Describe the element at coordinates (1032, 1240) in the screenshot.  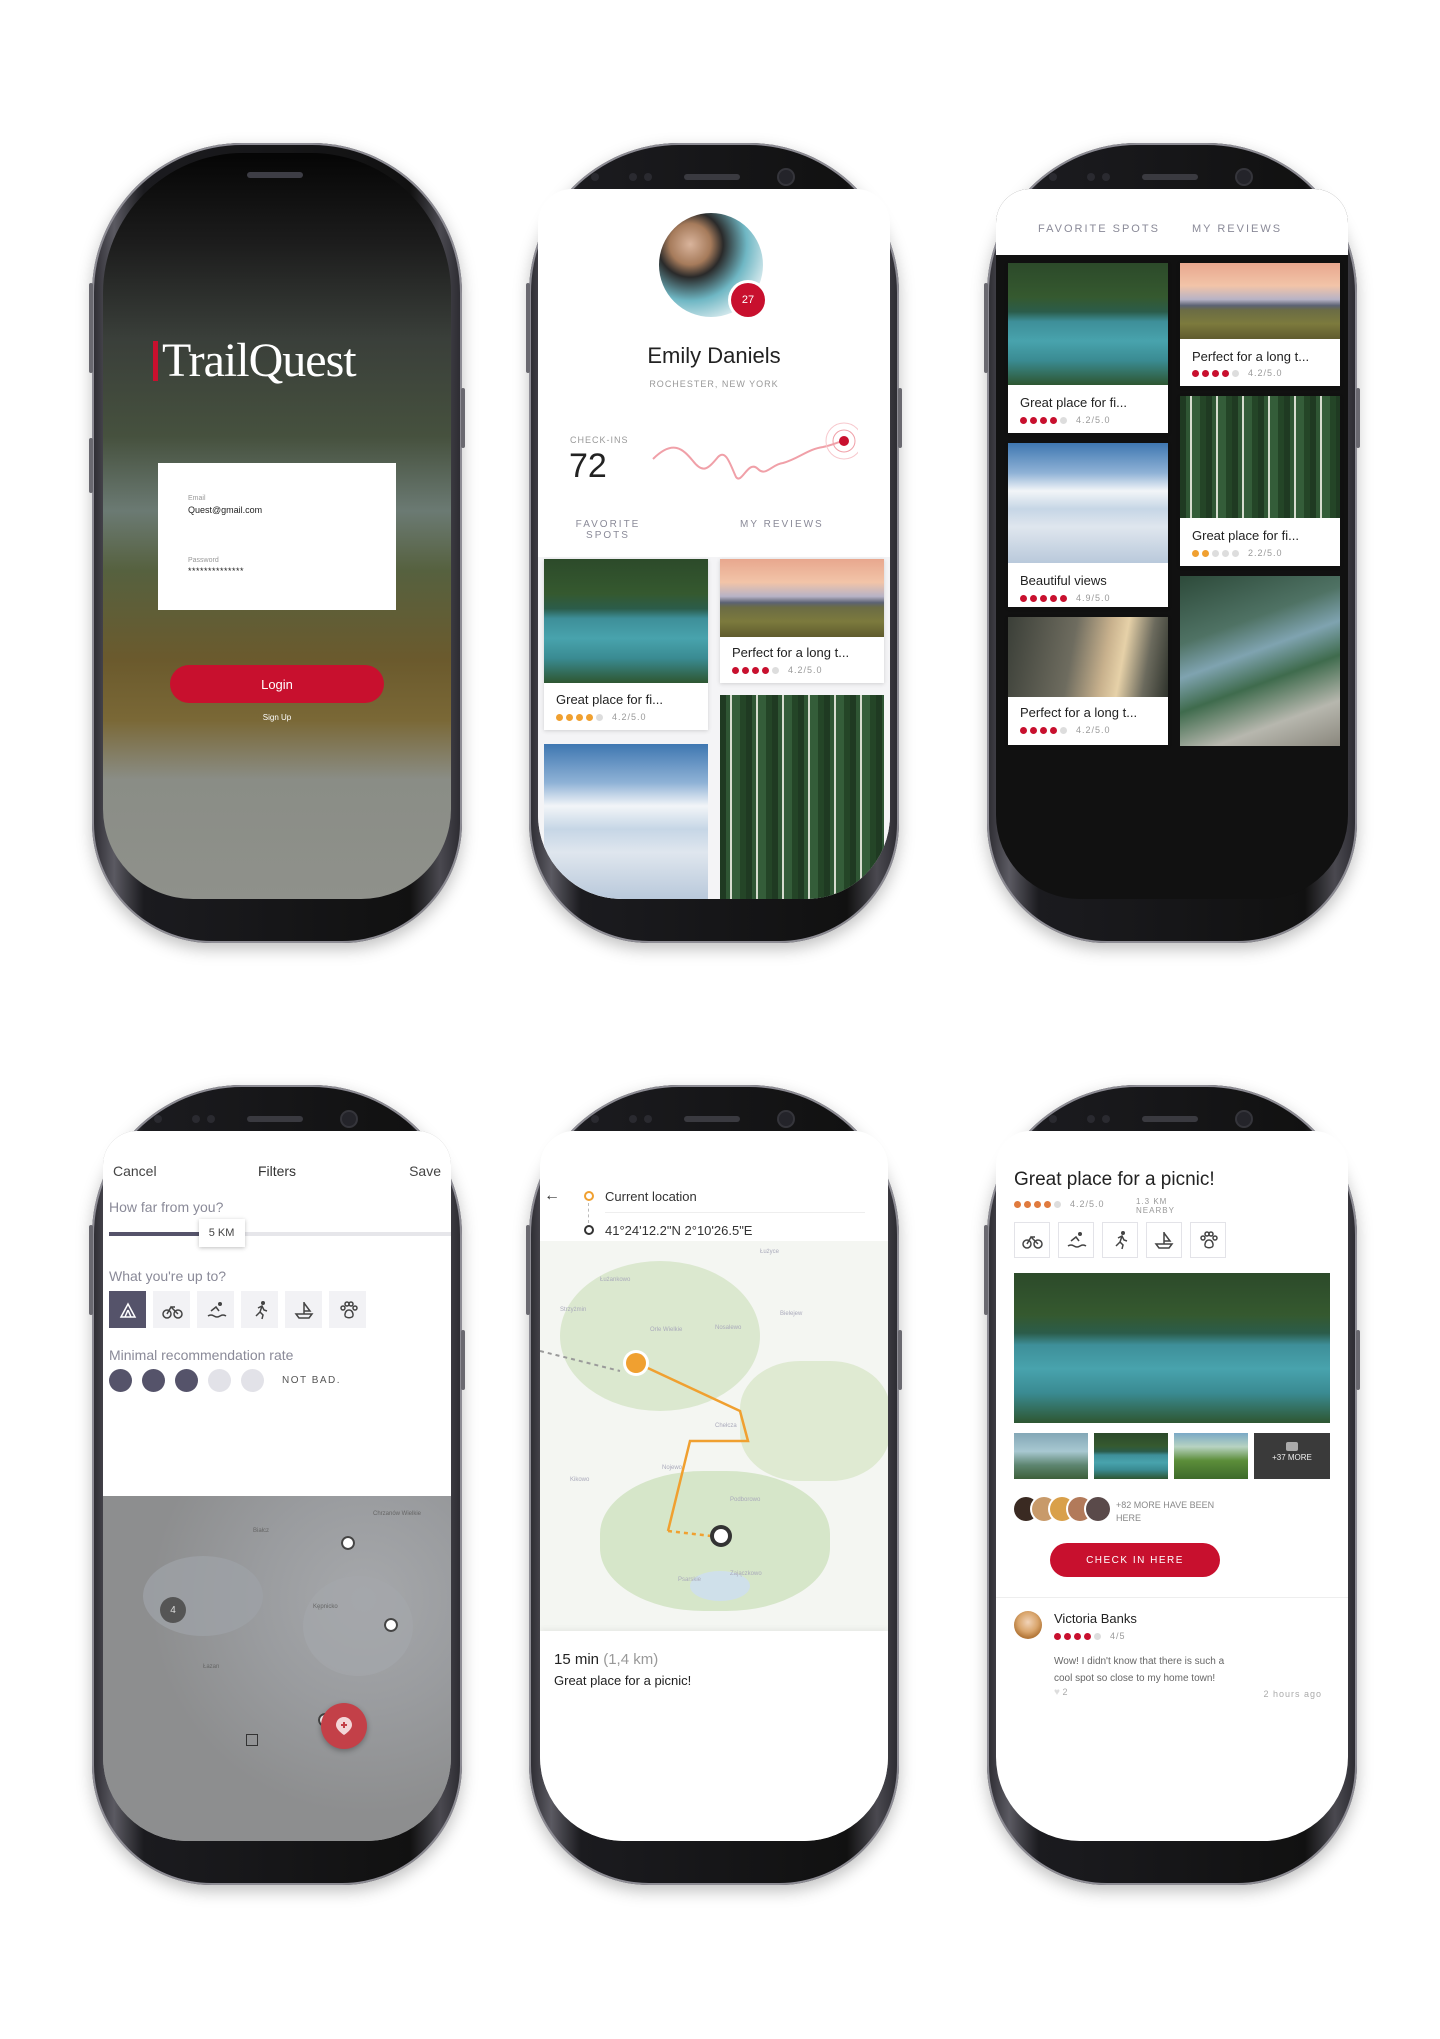
I see `spot-activity-bike` at that location.